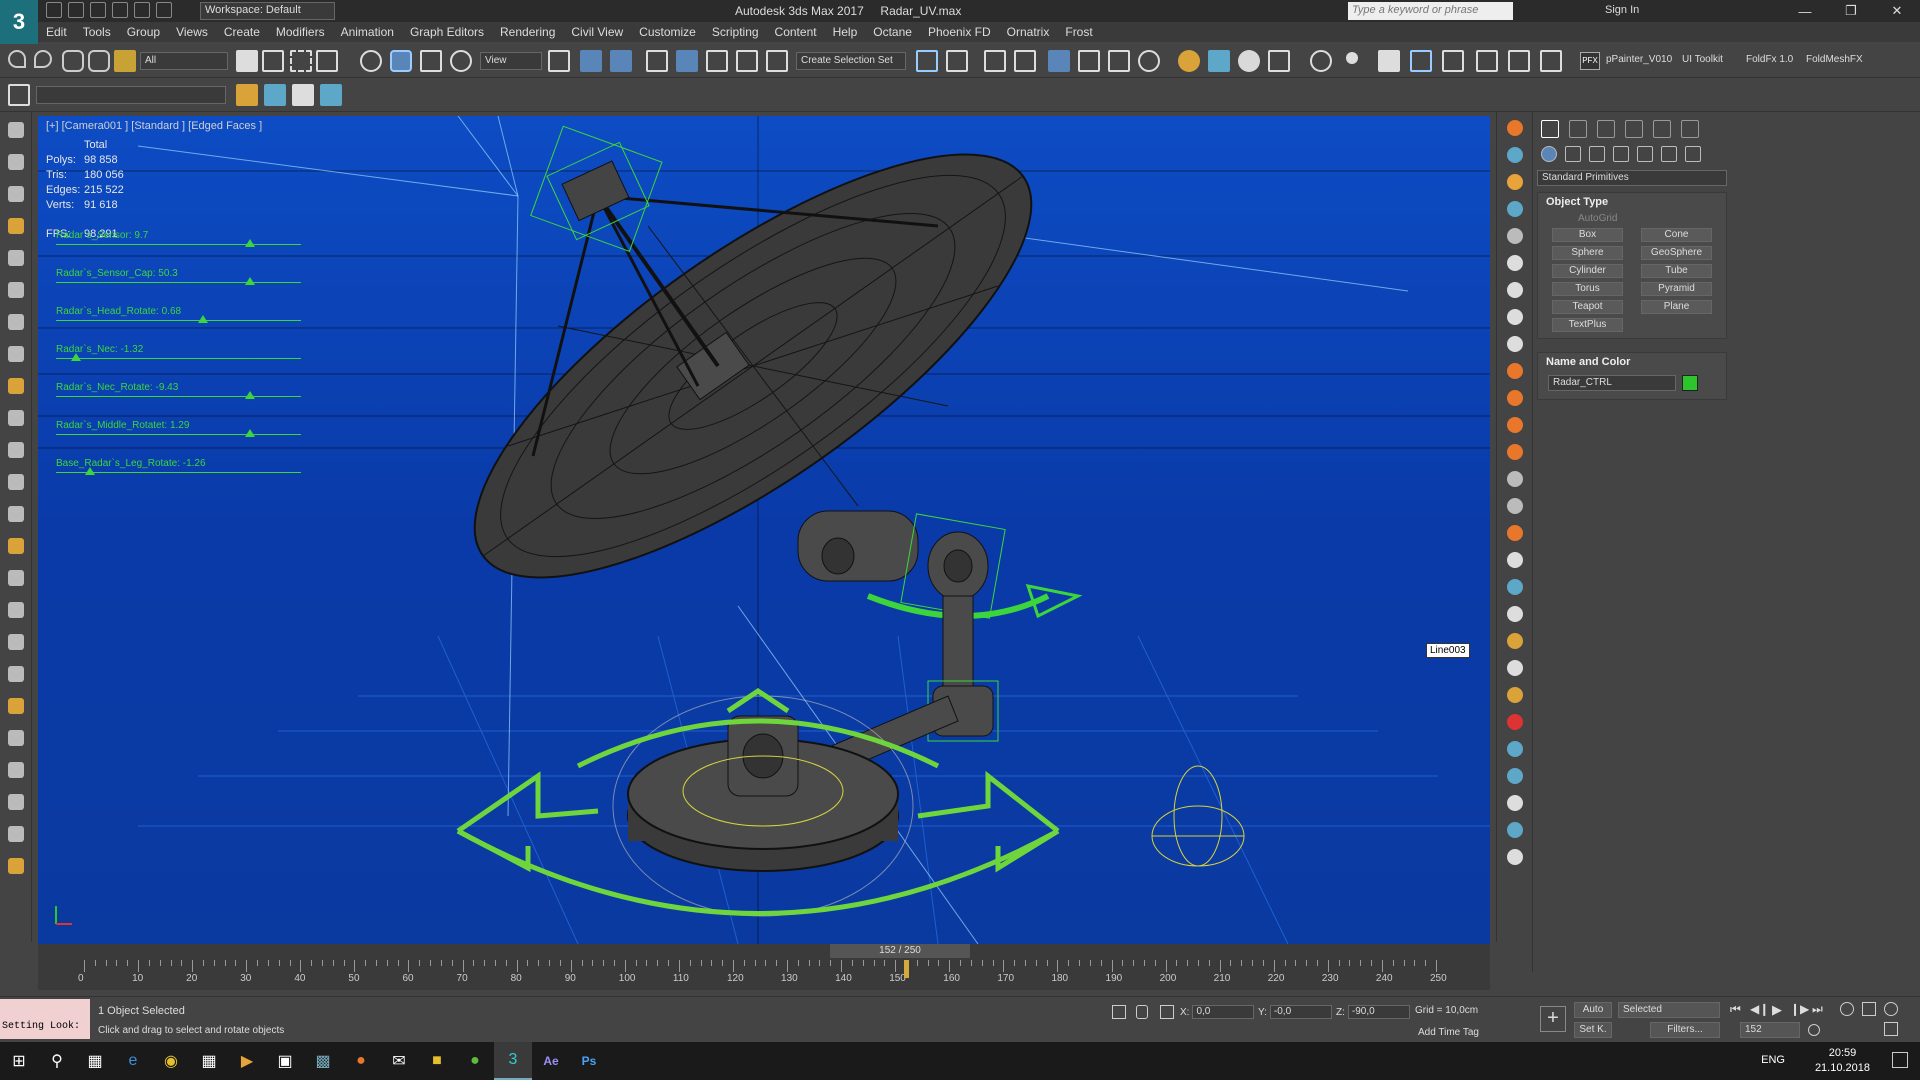  Describe the element at coordinates (1773, 1060) in the screenshot. I see `language-indicator: ENG` at that location.